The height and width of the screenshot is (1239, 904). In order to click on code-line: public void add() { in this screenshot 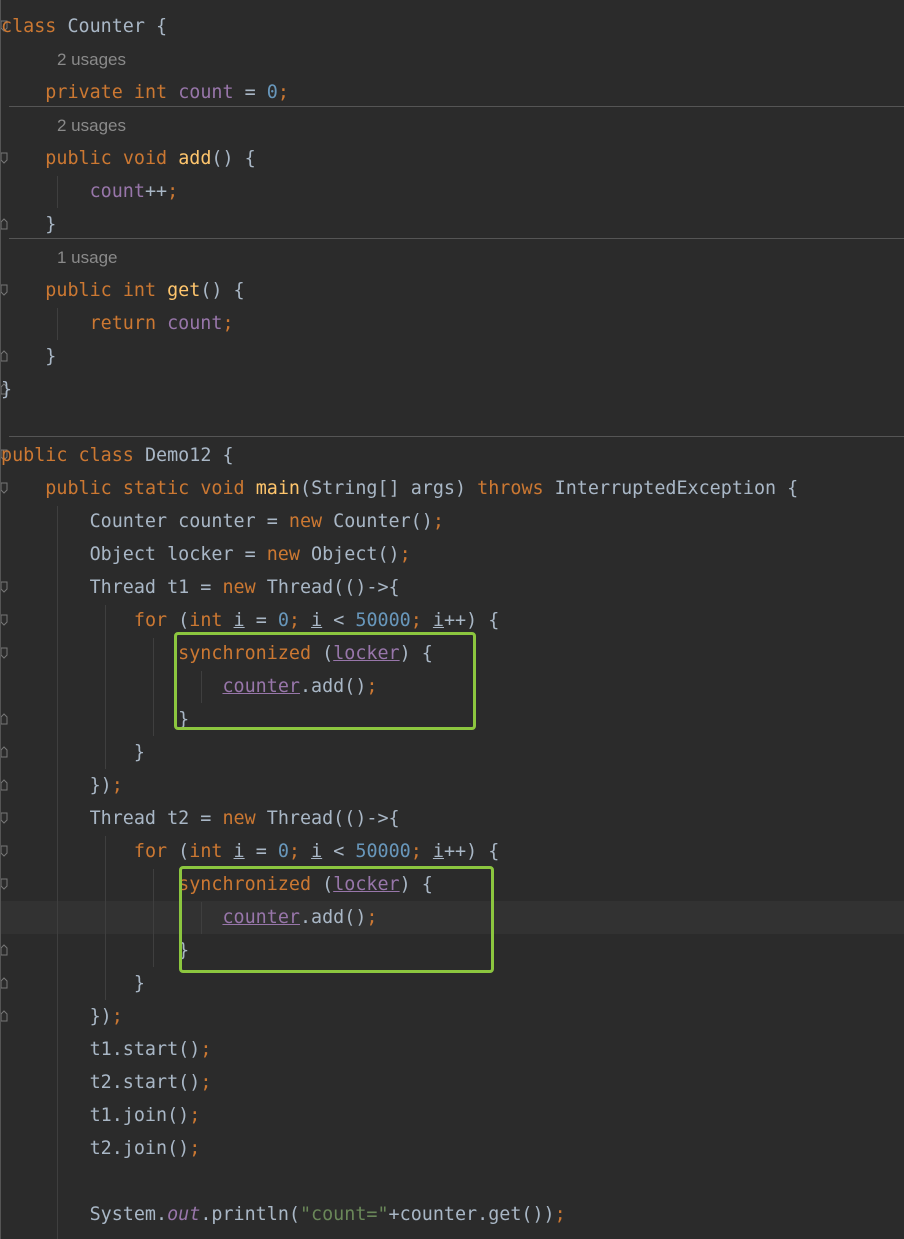, I will do `click(452, 158)`.